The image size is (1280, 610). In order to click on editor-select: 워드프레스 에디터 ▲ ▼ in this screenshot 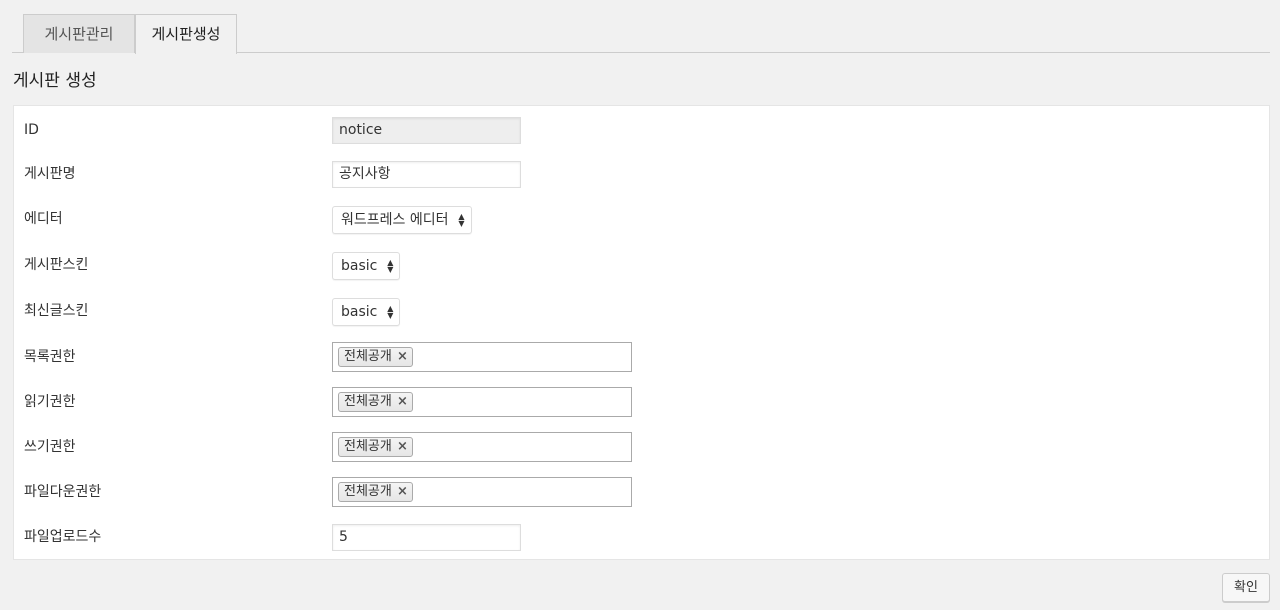, I will do `click(402, 220)`.